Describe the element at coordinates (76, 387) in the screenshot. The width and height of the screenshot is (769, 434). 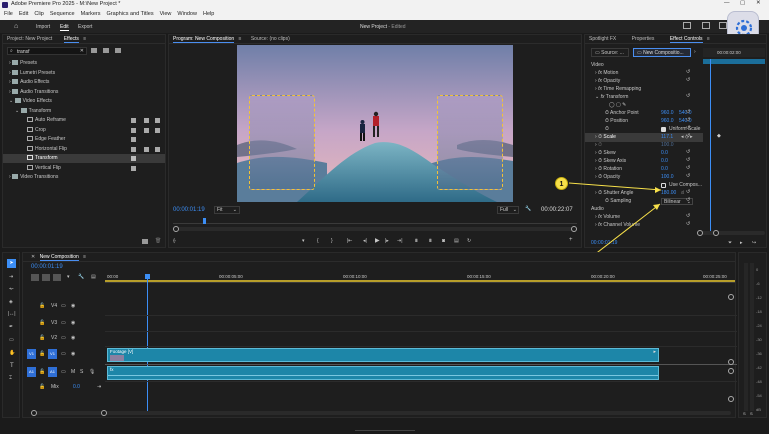
I see `mix-value: 0.0` at that location.